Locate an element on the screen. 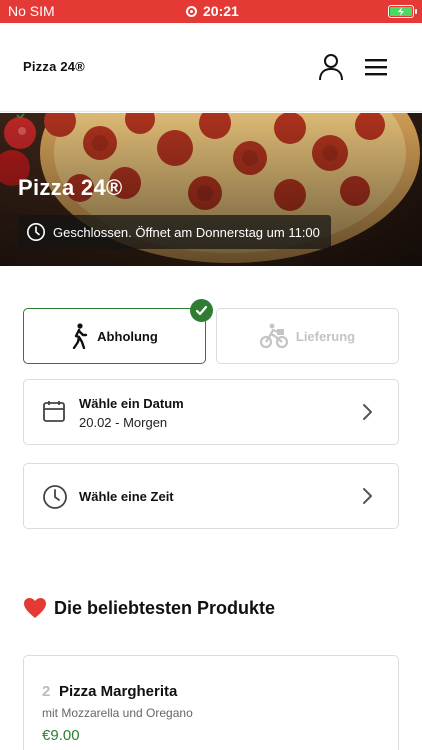 The width and height of the screenshot is (422, 750). calendar-icon is located at coordinates (54, 411).